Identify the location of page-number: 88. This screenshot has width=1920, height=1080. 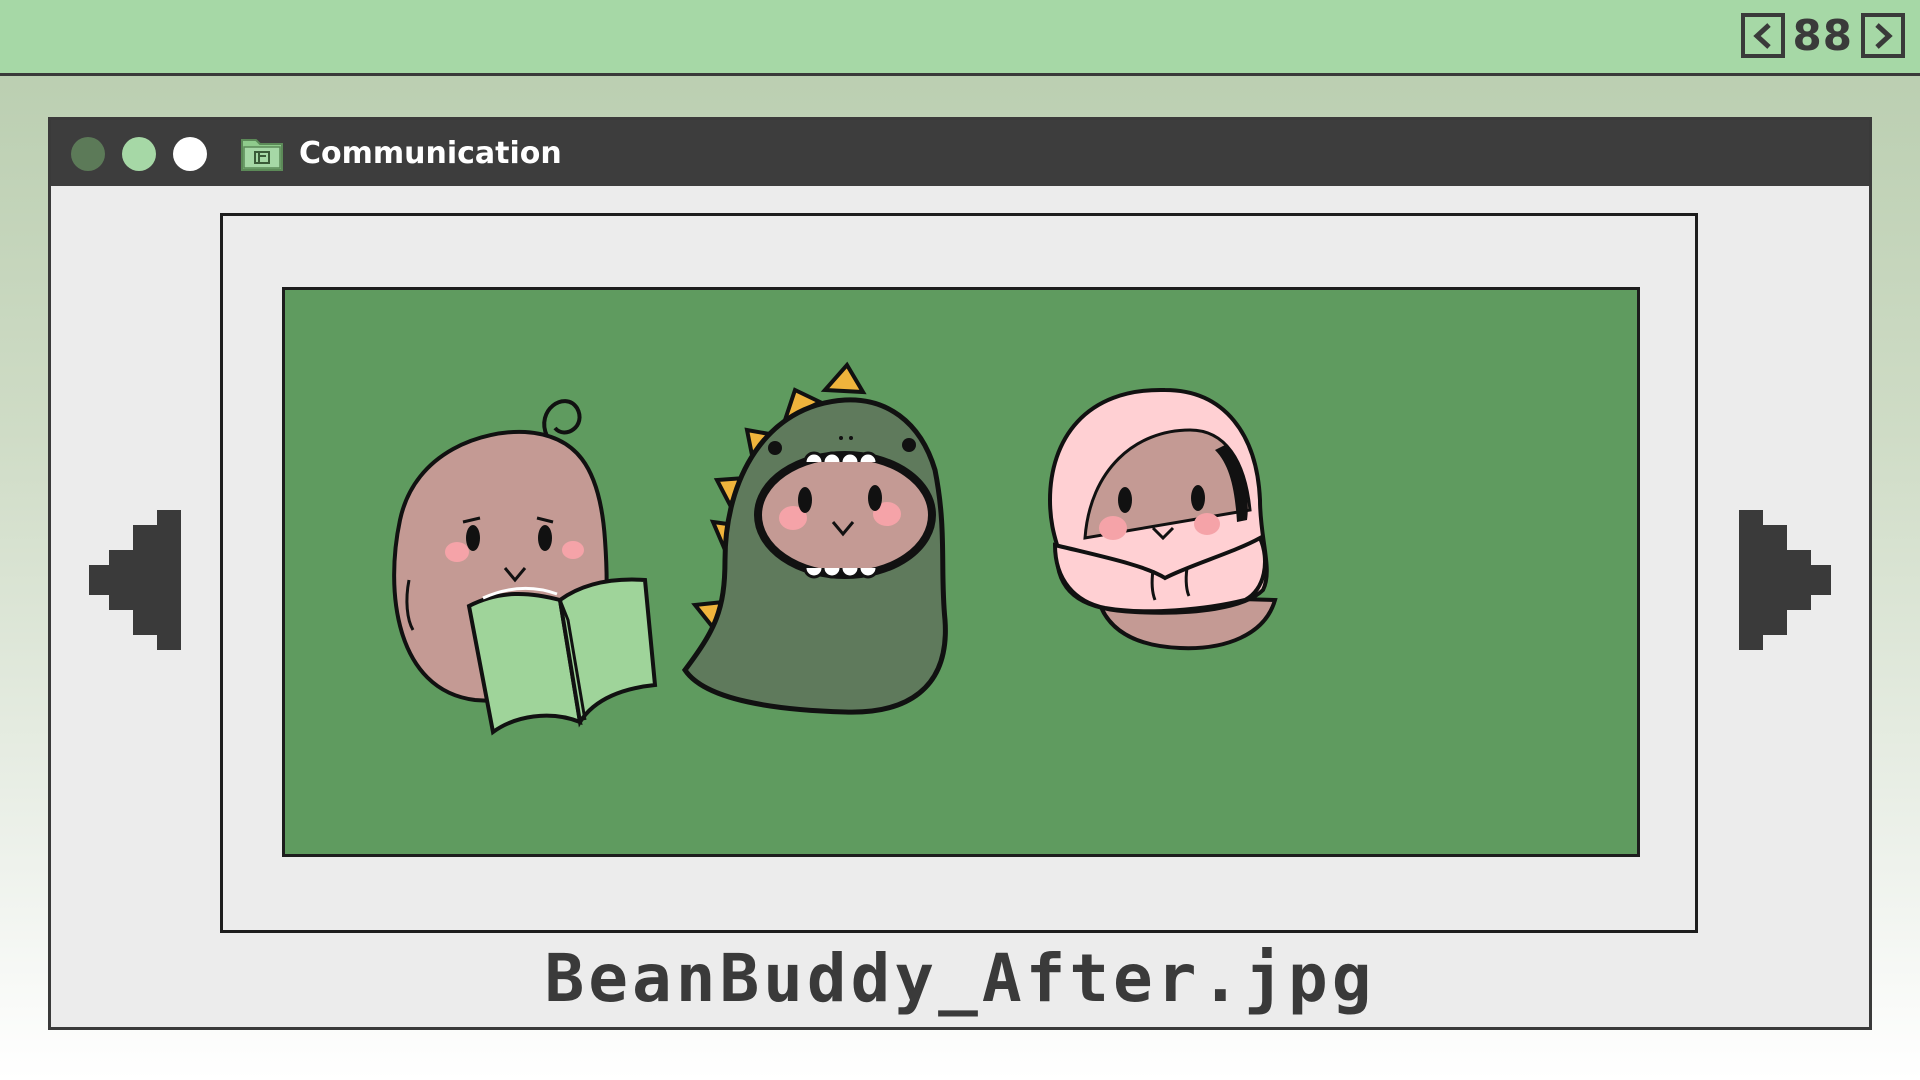
(1822, 35).